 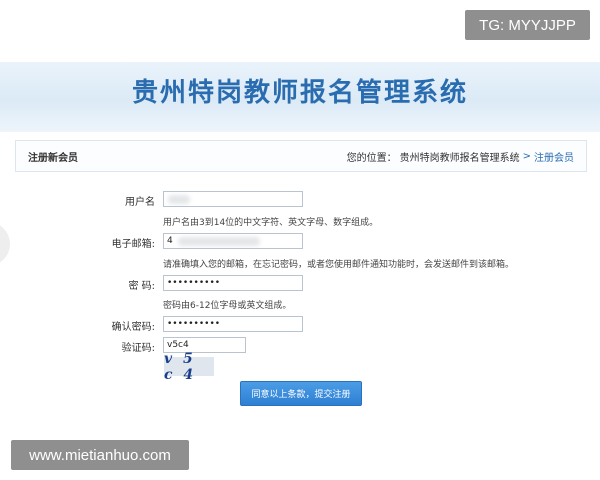 I want to click on password-hint: 密码由6-12位字母或英文组成。, so click(x=227, y=306).